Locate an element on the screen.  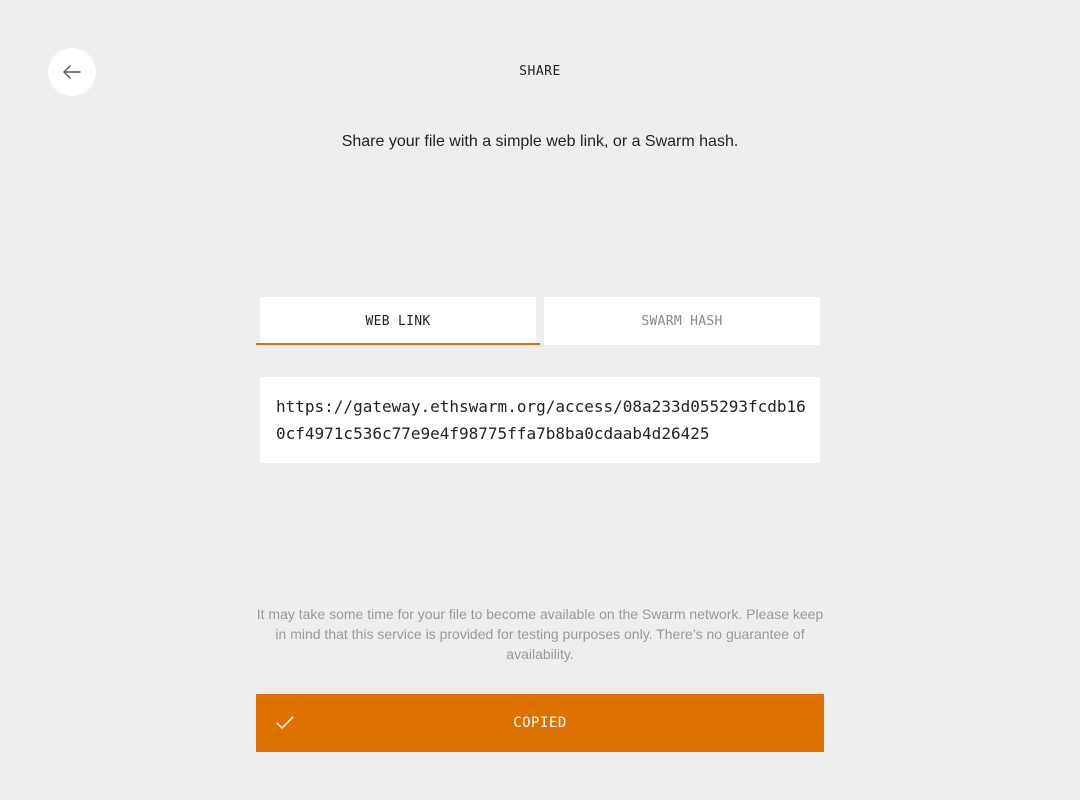
tab-swarm-hash: SWARM HASH is located at coordinates (682, 321).